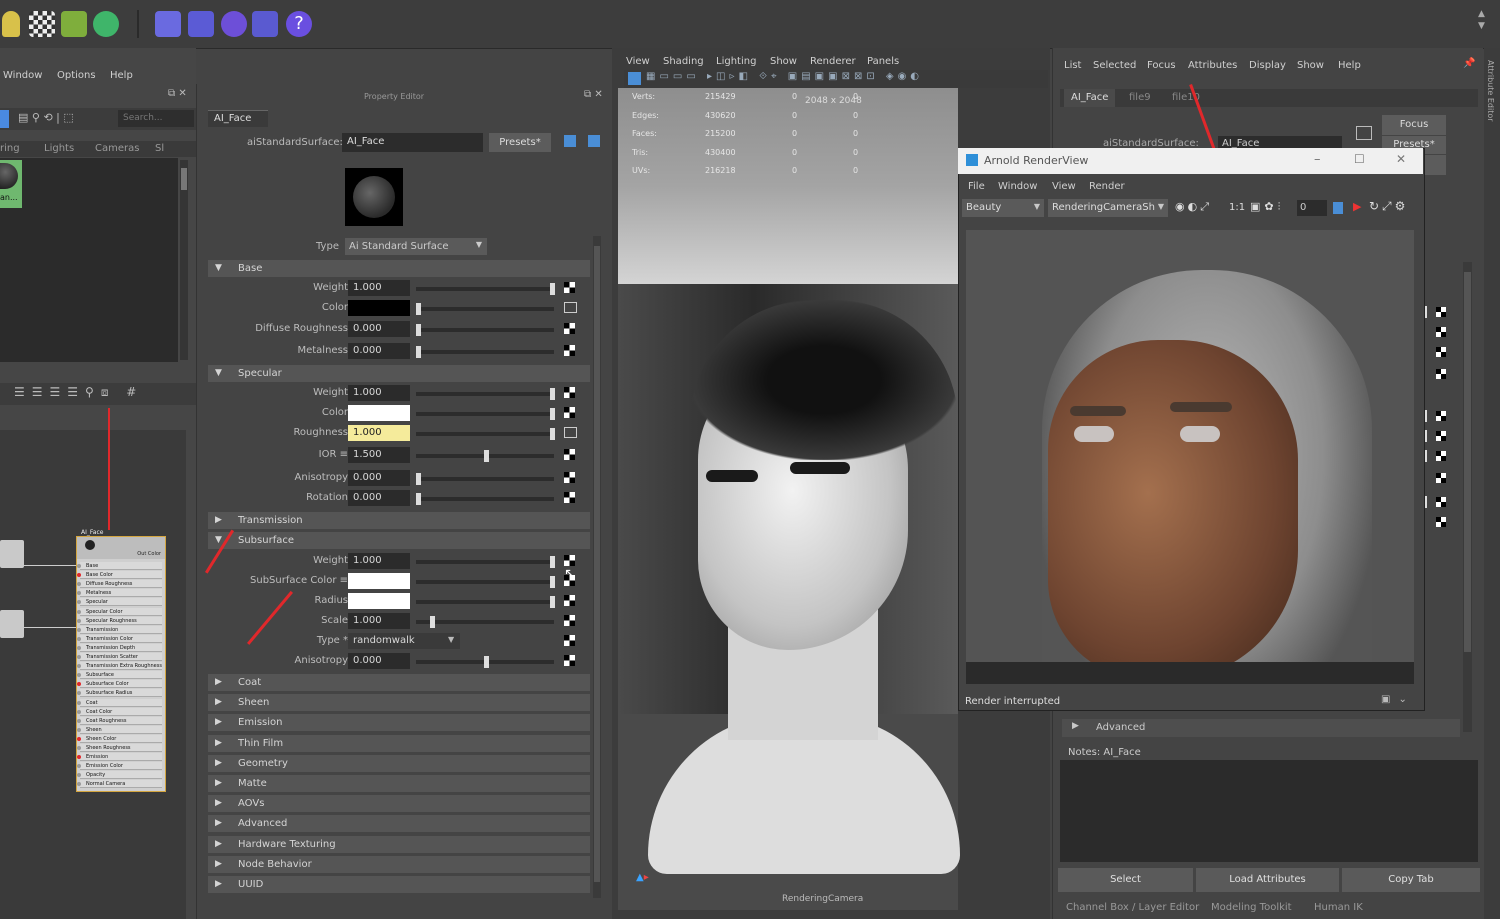 This screenshot has width=1500, height=919. I want to click on section-aovs: ▶ AOVs, so click(399, 804).